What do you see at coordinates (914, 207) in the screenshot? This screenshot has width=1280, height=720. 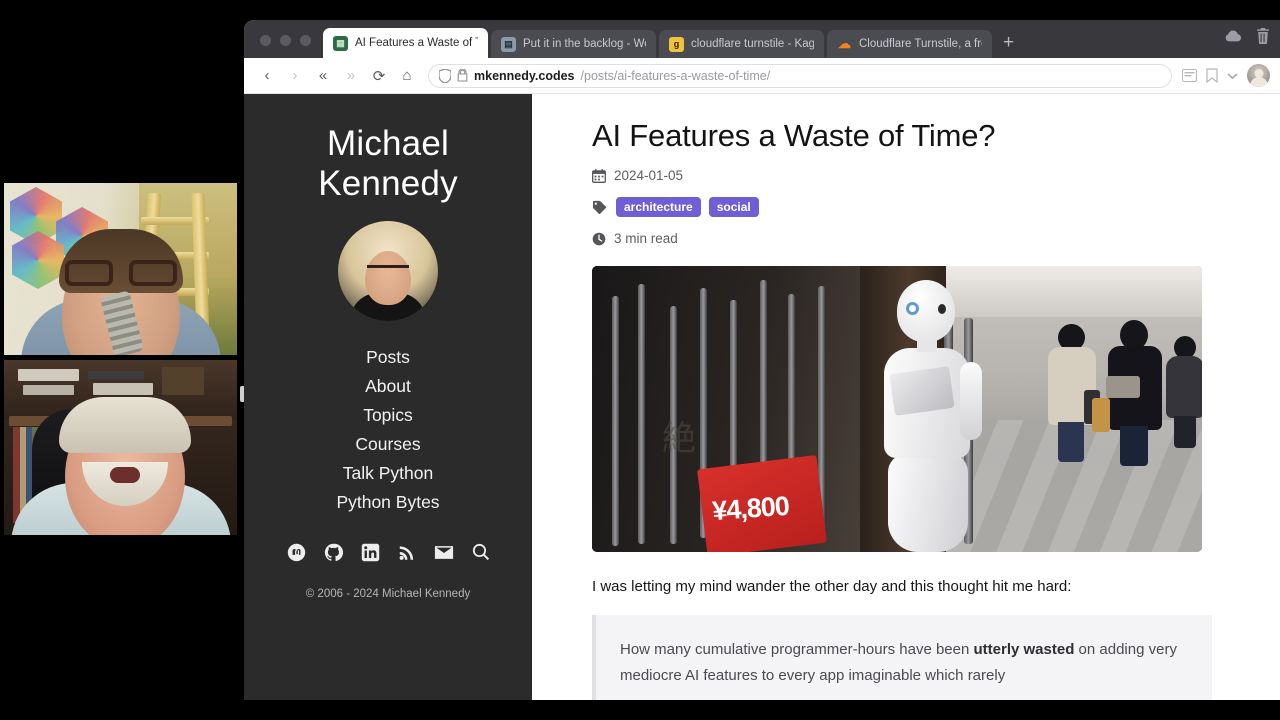 I see `post-tags-row: architecture social` at bounding box center [914, 207].